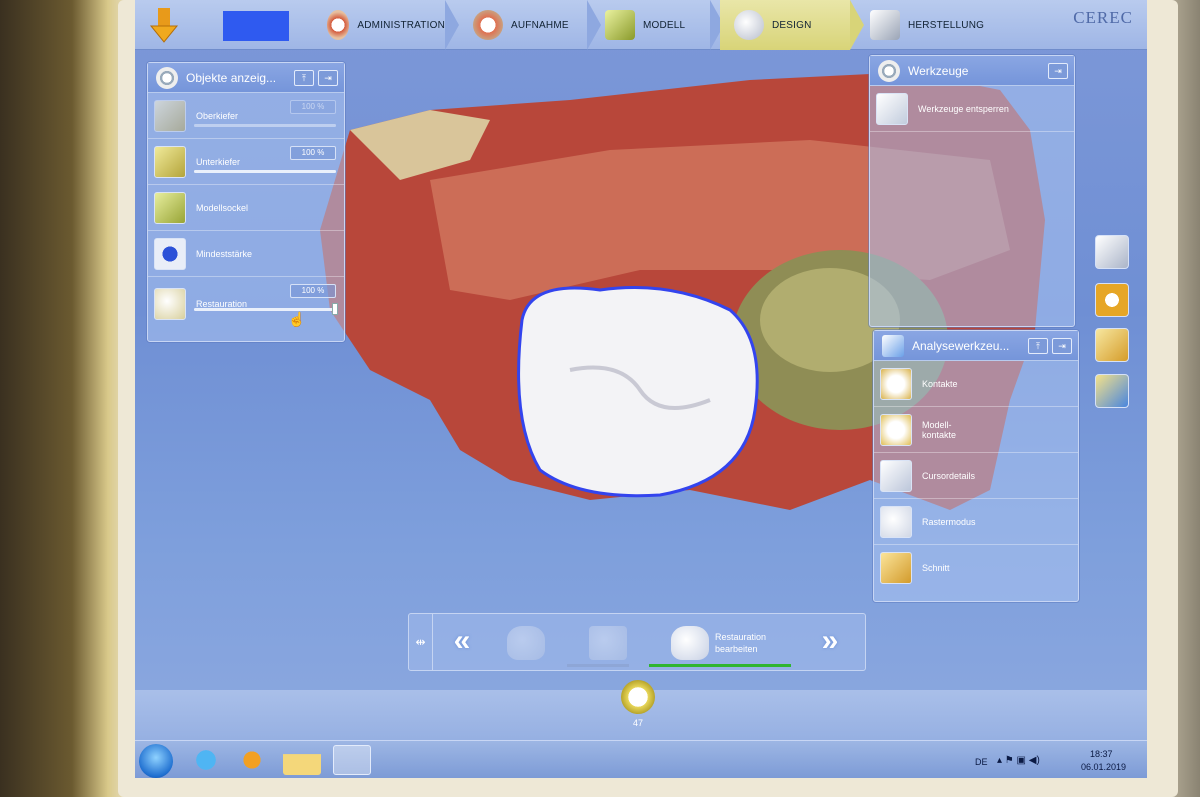 The height and width of the screenshot is (797, 1200). Describe the element at coordinates (949, 521) in the screenshot. I see `item-label: Rastermodus` at that location.